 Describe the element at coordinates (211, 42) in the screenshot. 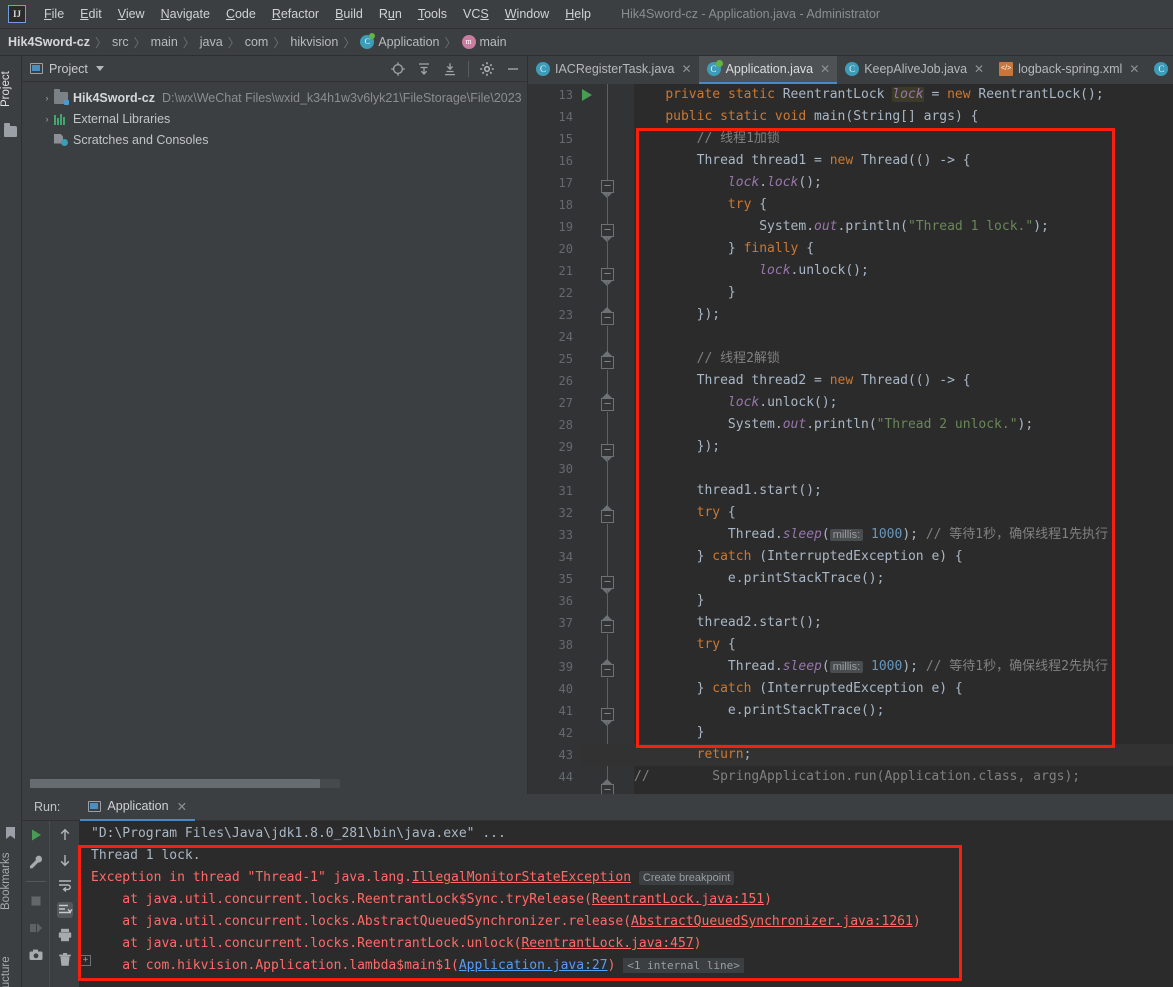

I see `breadcrumb-item-java: java` at that location.